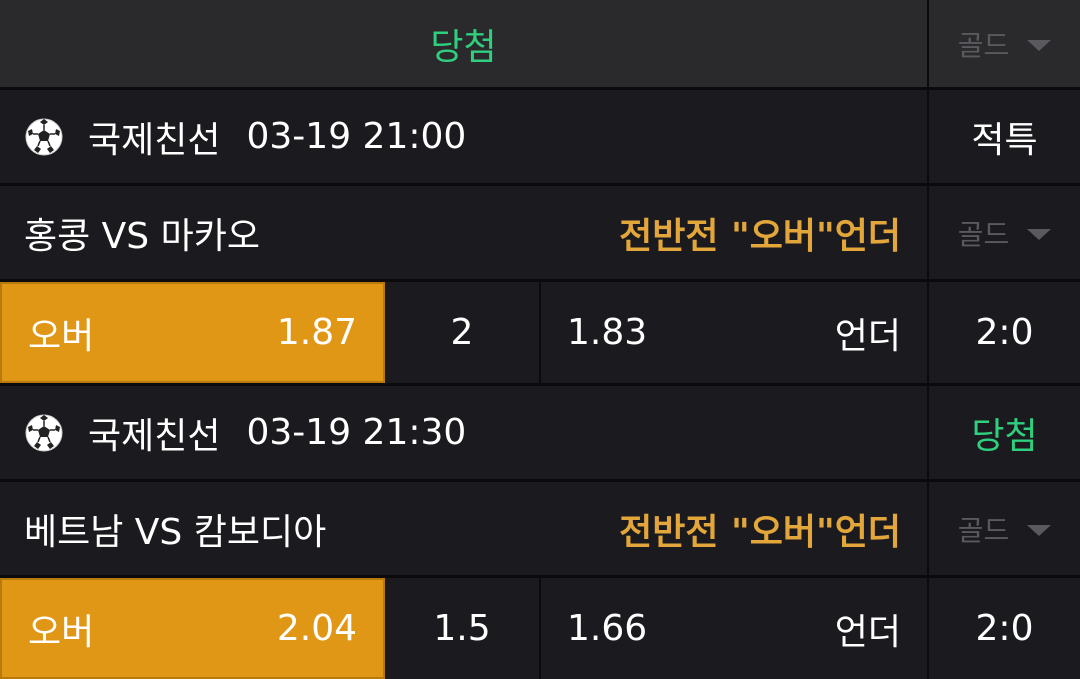  I want to click on over-option-selected: 오버 2.04, so click(192, 628).